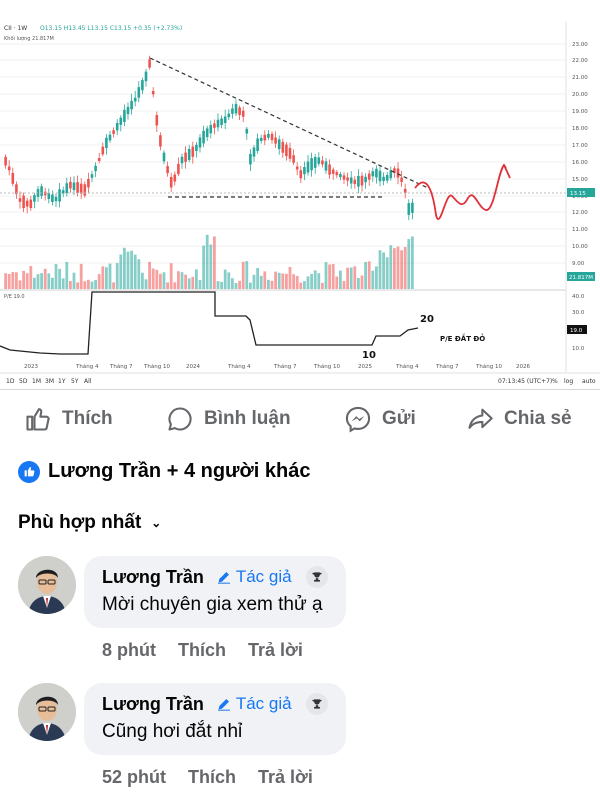  I want to click on timeframe-button: All, so click(88, 381).